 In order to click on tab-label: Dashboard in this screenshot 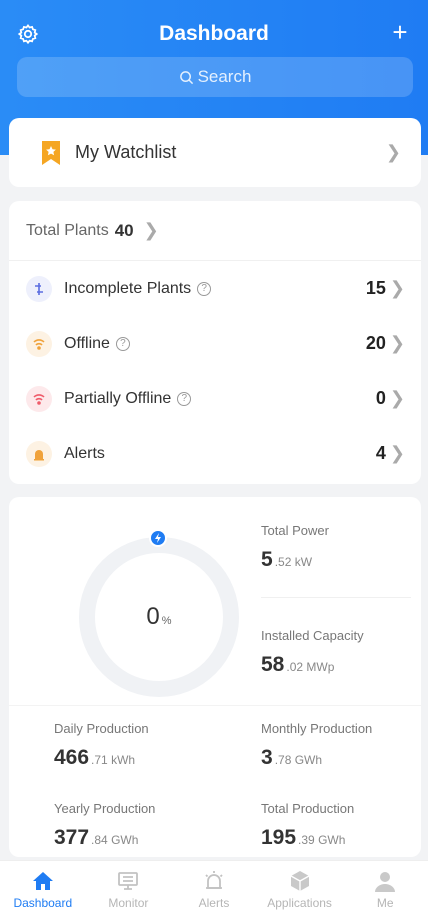, I will do `click(43, 903)`.